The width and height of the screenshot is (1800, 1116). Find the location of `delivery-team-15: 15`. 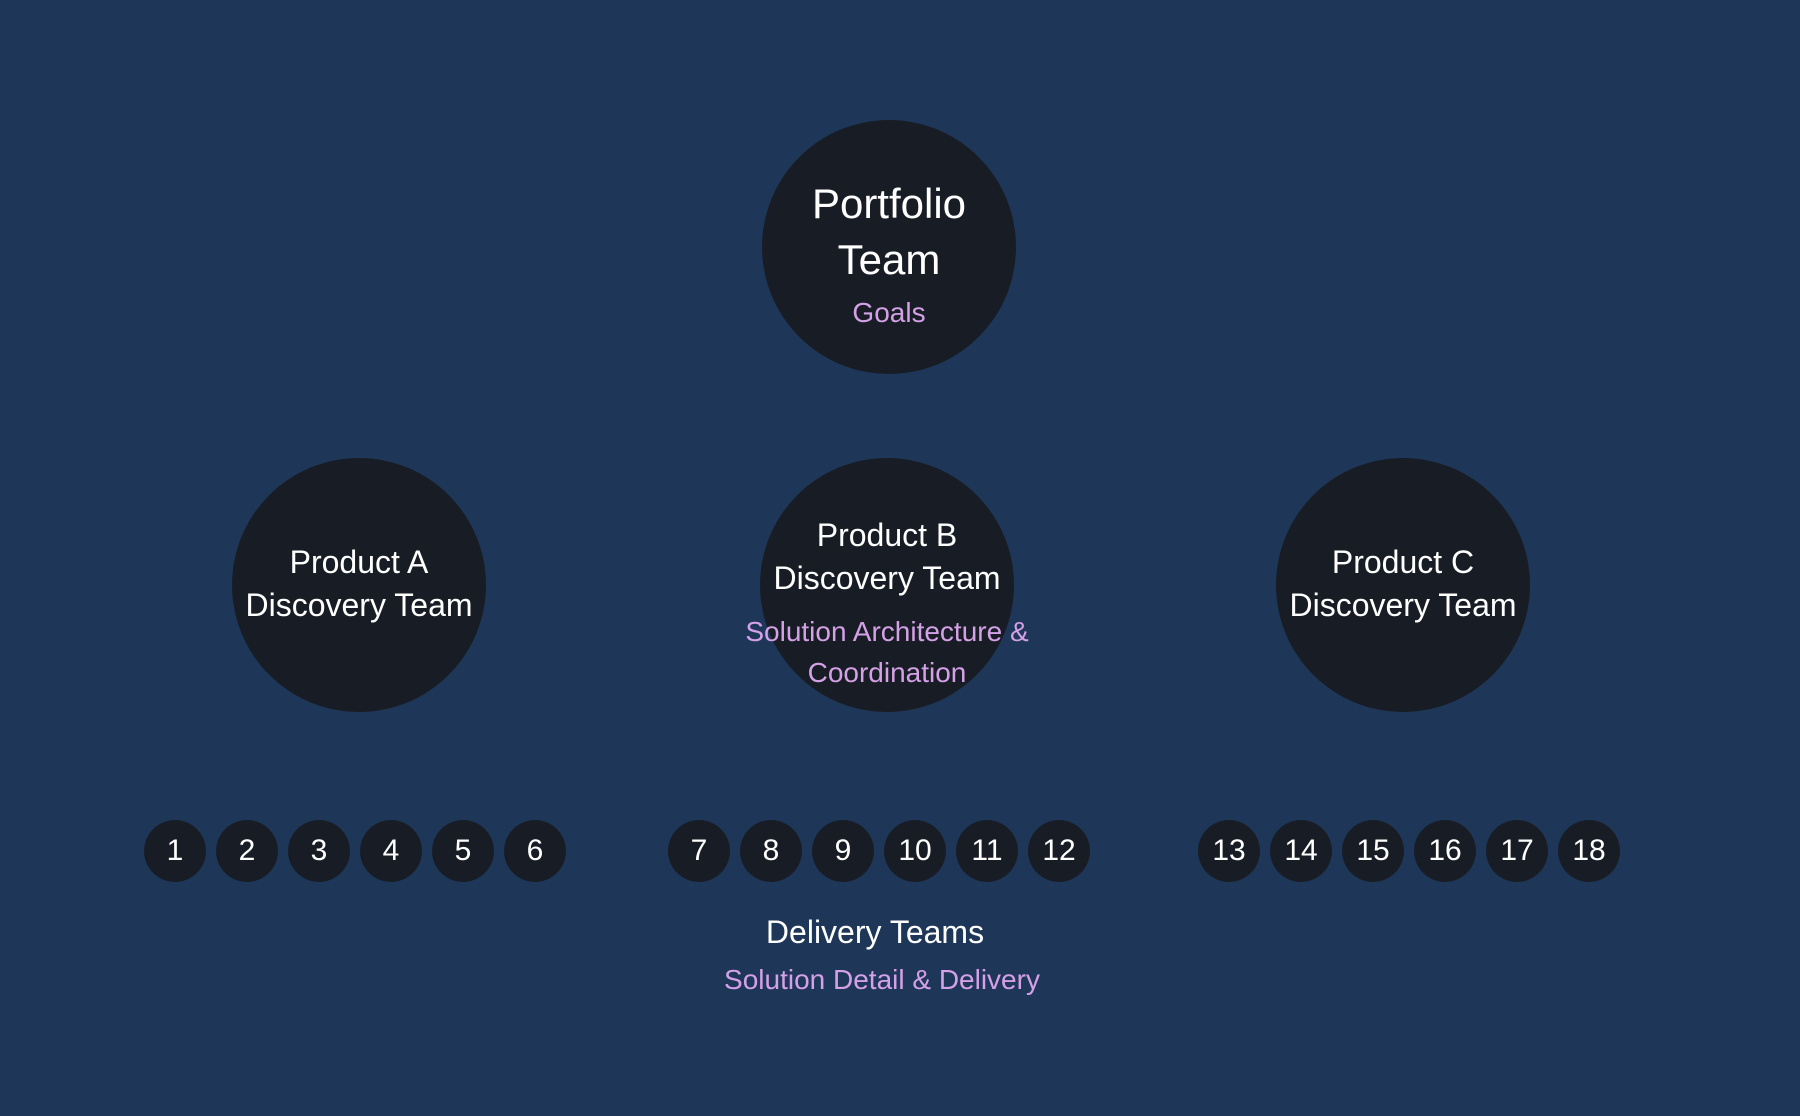

delivery-team-15: 15 is located at coordinates (1373, 851).